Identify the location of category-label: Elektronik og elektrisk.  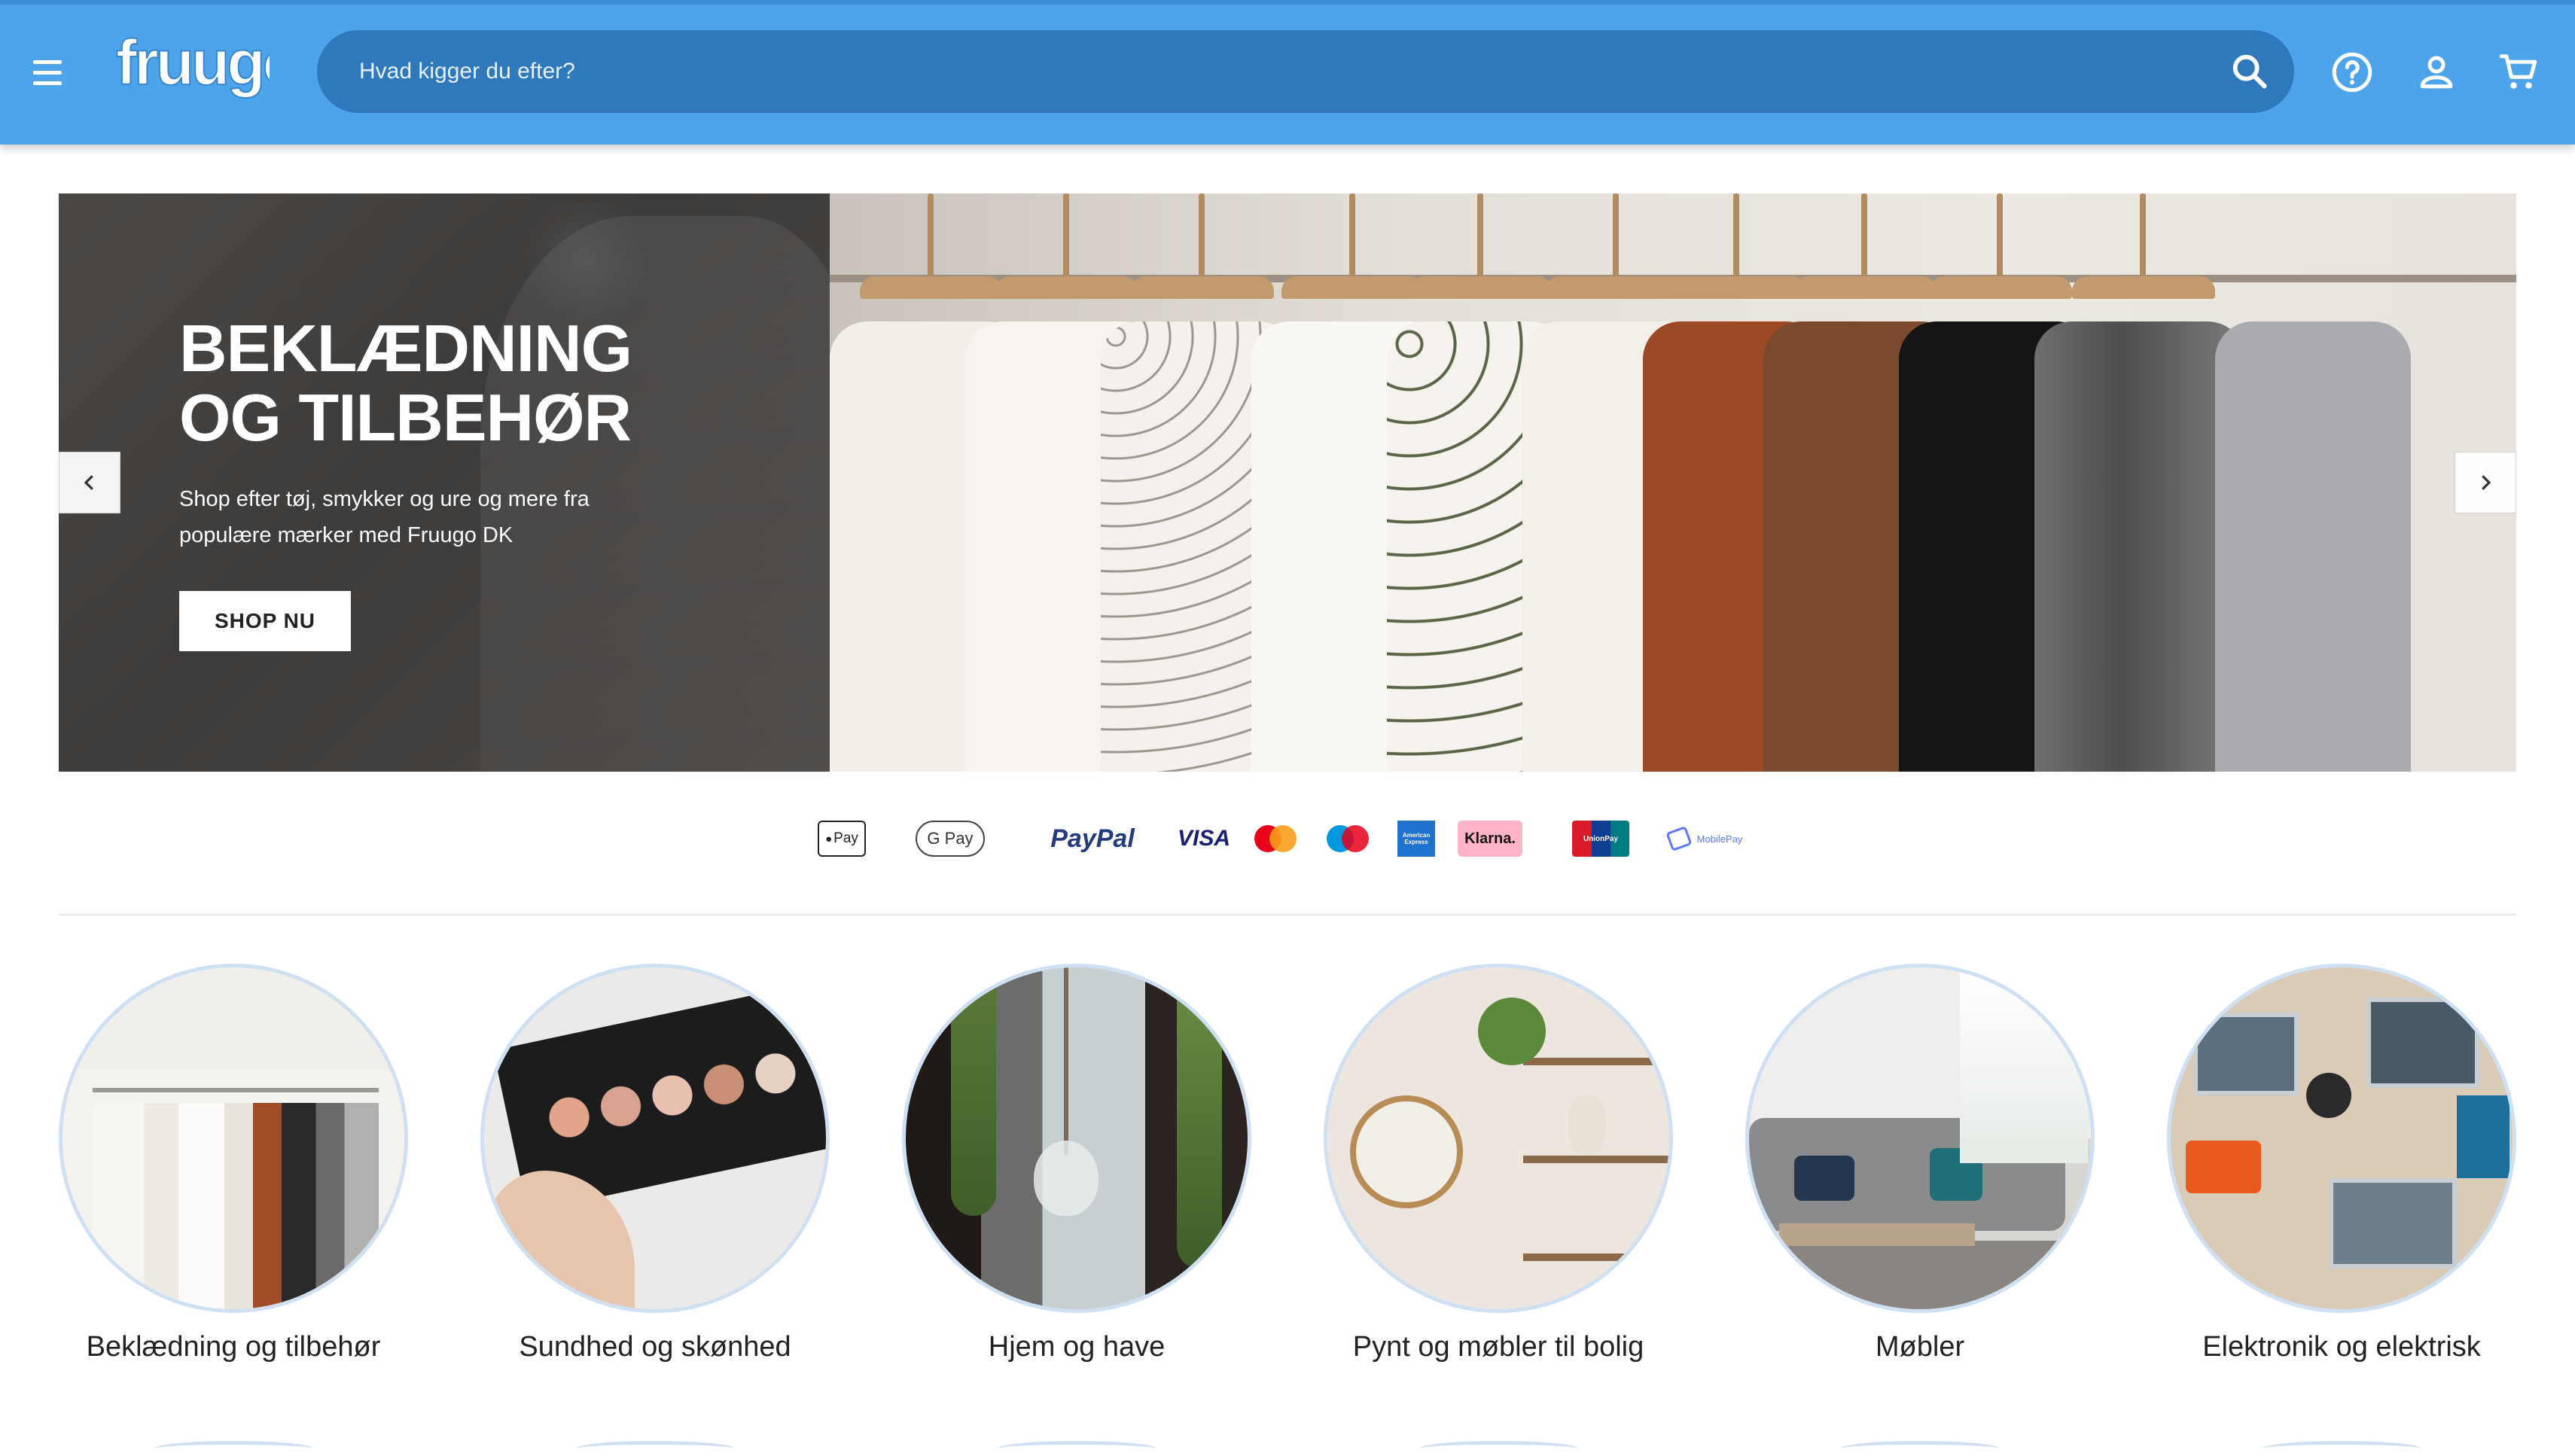
(2341, 1347).